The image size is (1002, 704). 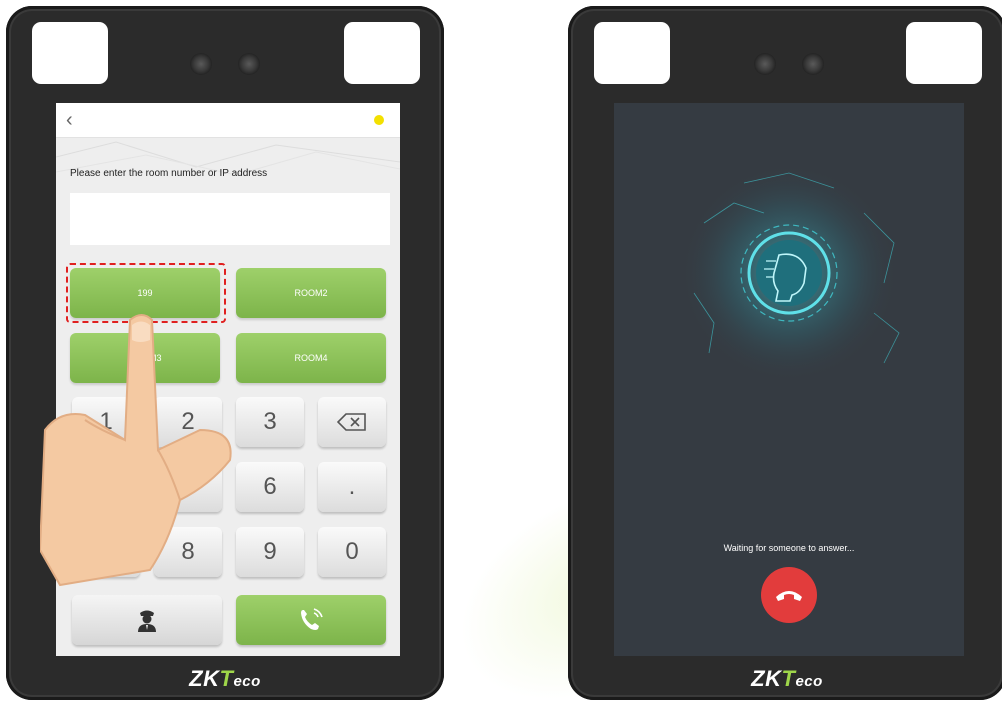 I want to click on back-chevron-icon: ‹, so click(x=69, y=120).